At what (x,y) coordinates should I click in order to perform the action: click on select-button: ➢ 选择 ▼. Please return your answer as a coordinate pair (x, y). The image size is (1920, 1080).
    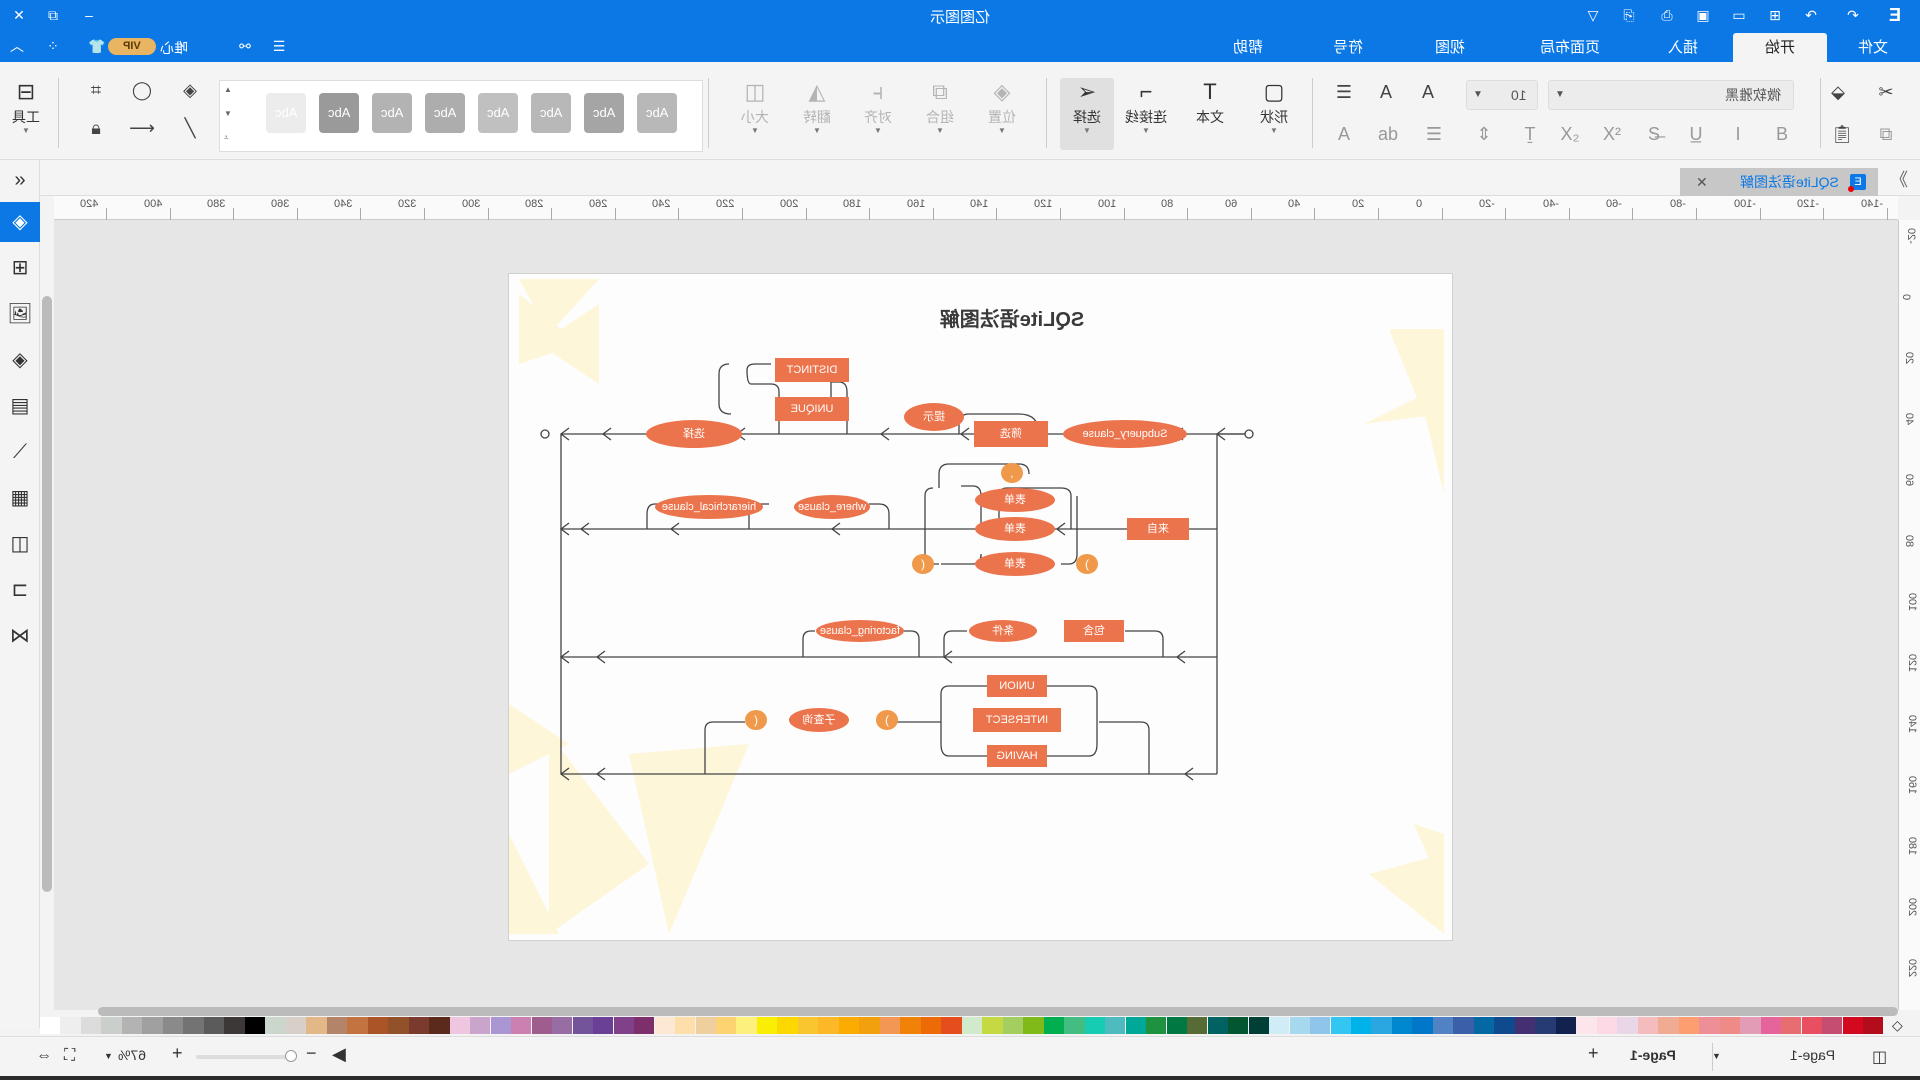
    Looking at the image, I should click on (1087, 114).